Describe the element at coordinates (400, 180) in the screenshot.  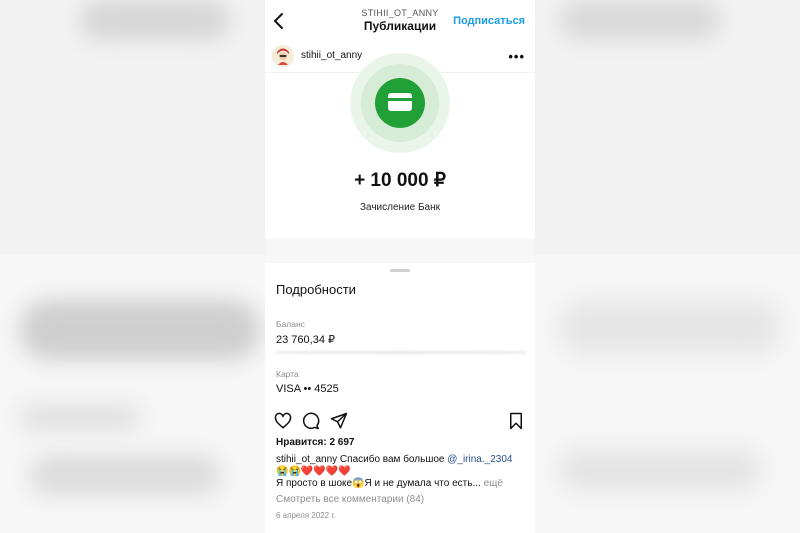
I see `transaction-amount: + 10 000 ₽` at that location.